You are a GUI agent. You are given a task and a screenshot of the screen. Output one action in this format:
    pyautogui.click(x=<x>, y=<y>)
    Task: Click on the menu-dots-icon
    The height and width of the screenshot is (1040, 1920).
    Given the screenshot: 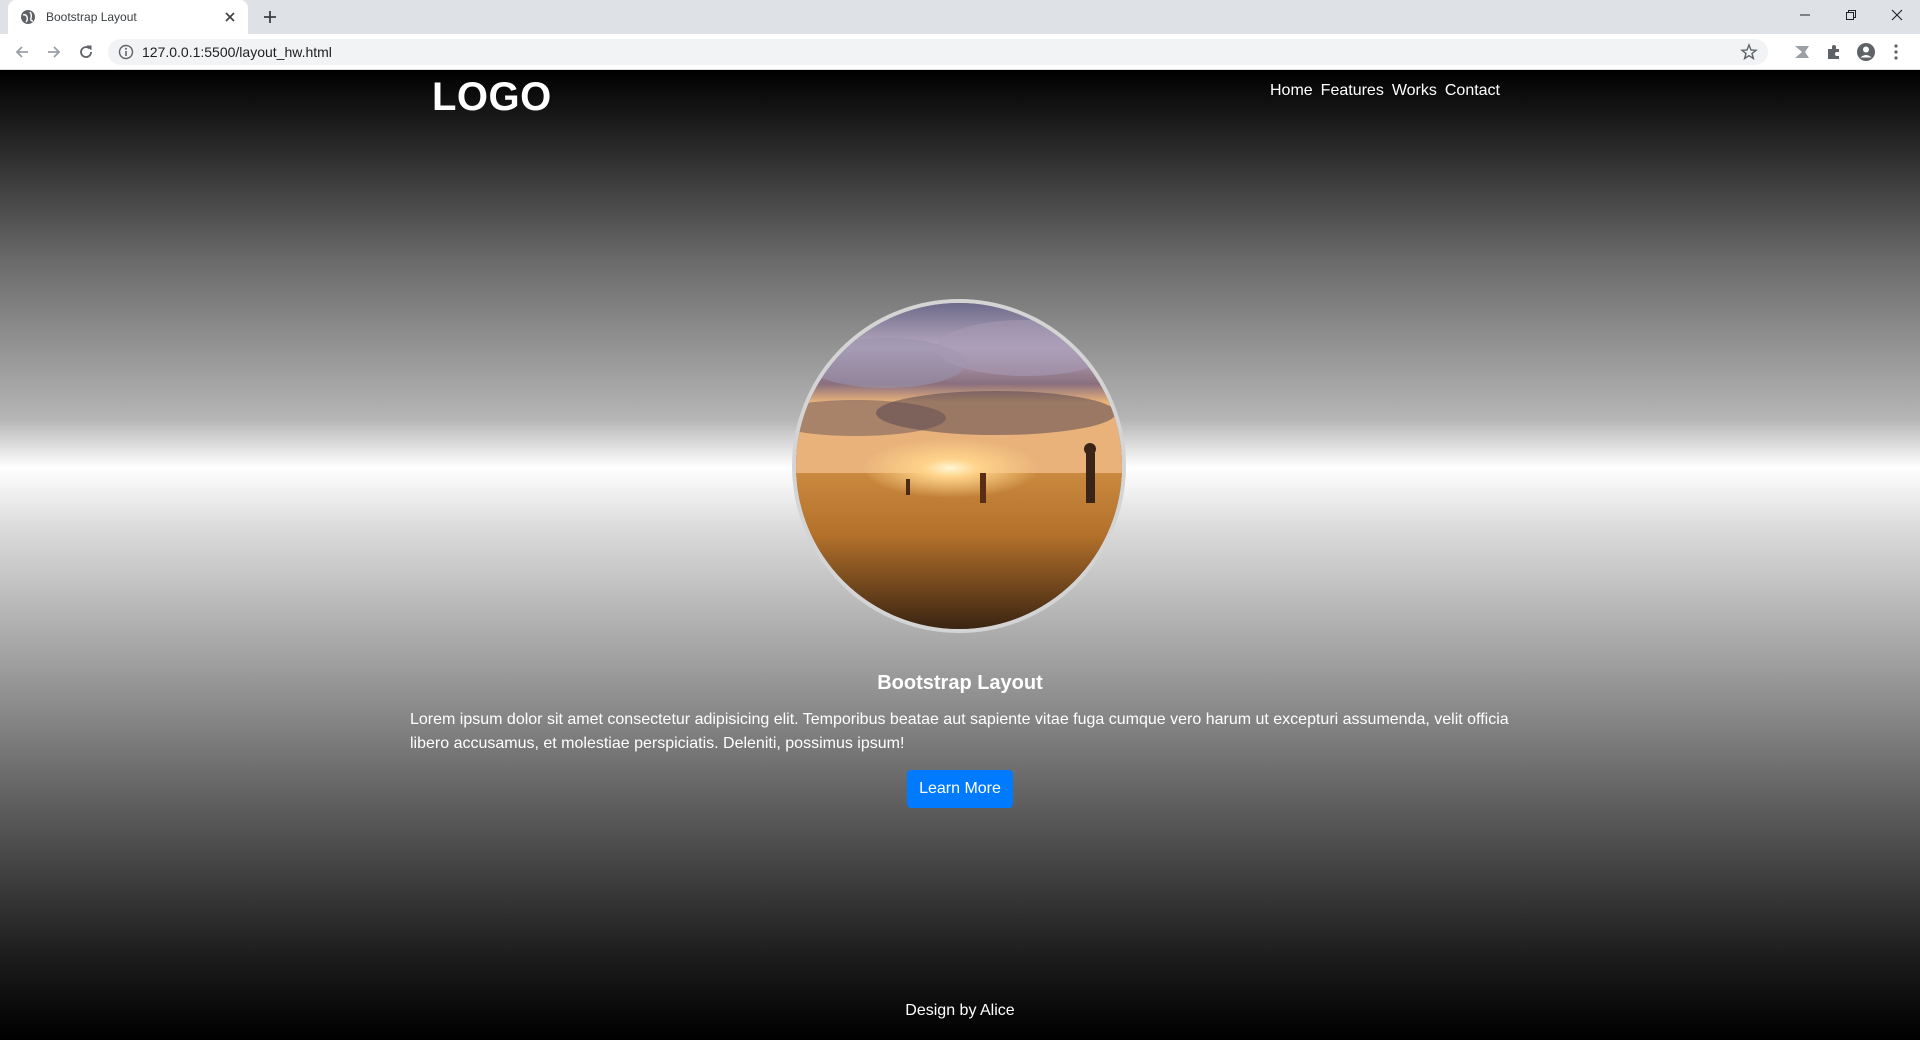 What is the action you would take?
    pyautogui.click(x=1896, y=52)
    